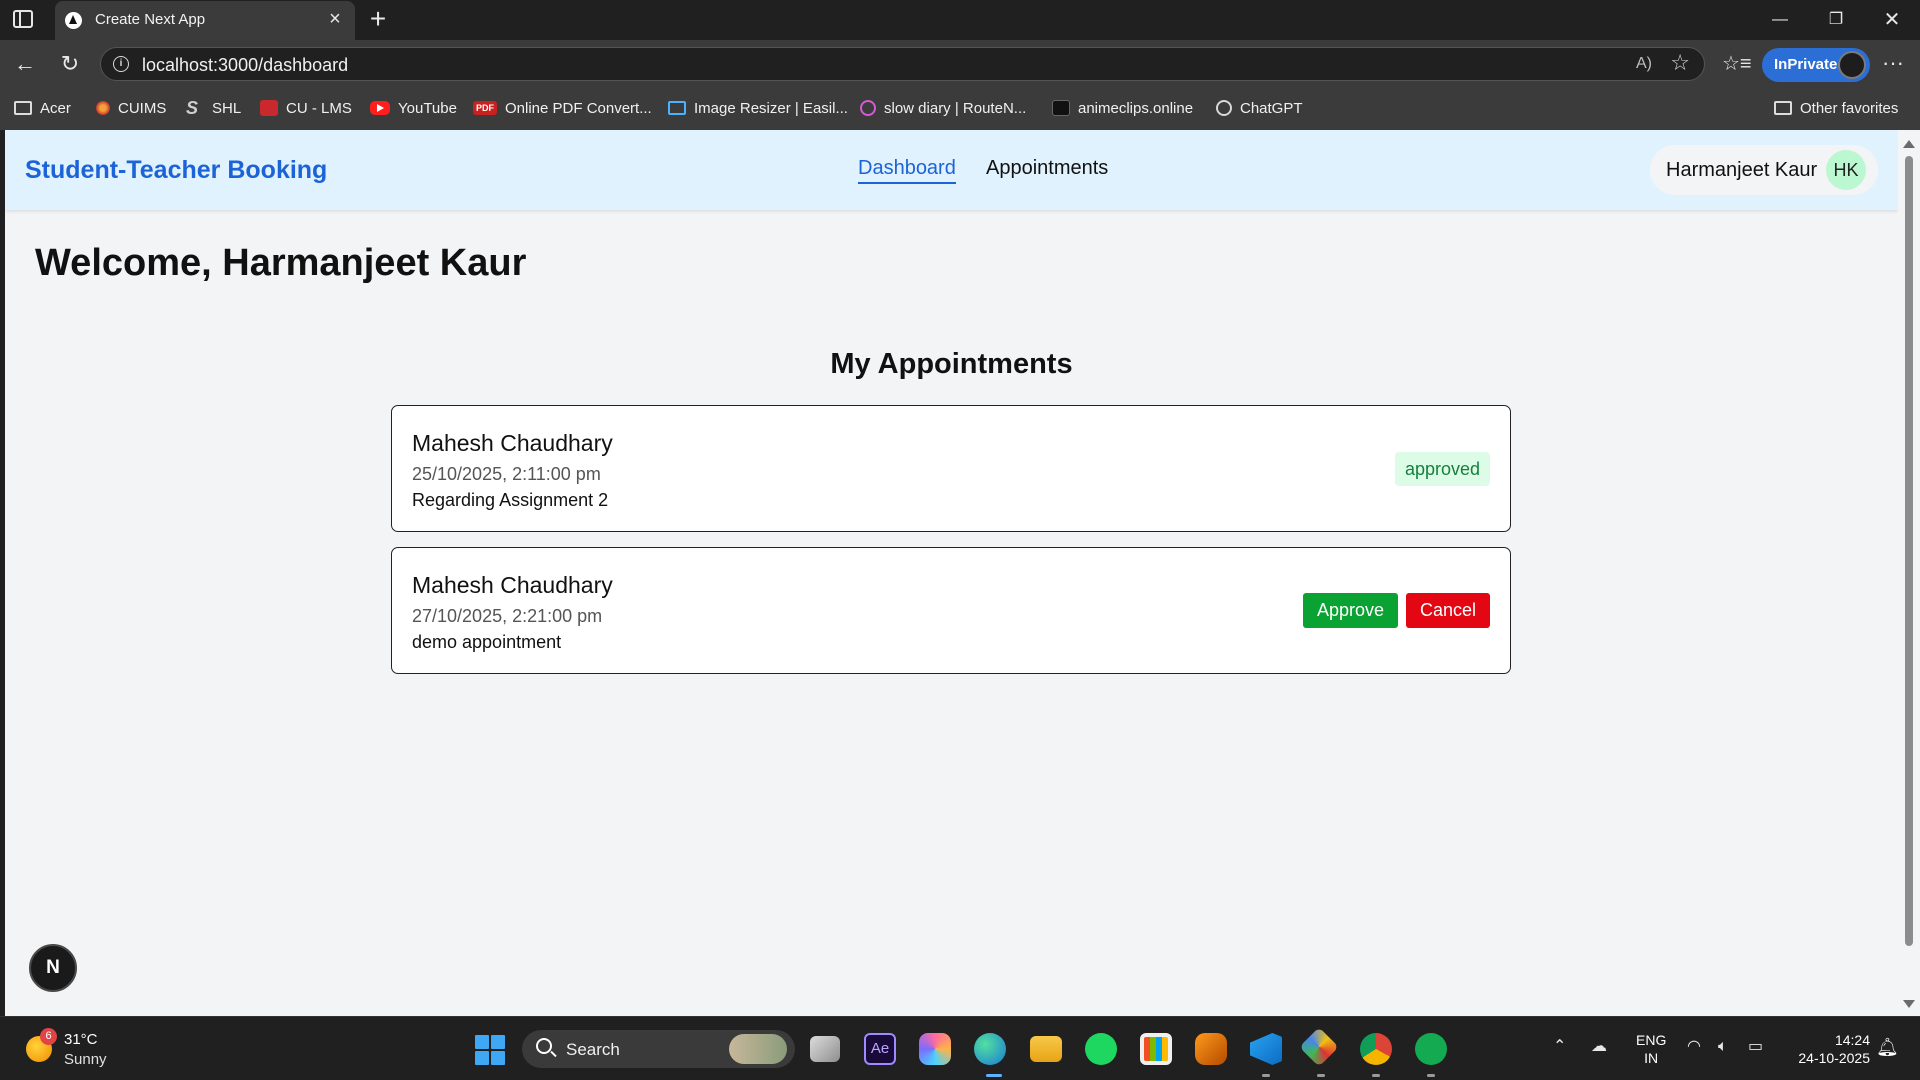 This screenshot has height=1080, width=1920. Describe the element at coordinates (269, 108) in the screenshot. I see `culms-icon` at that location.